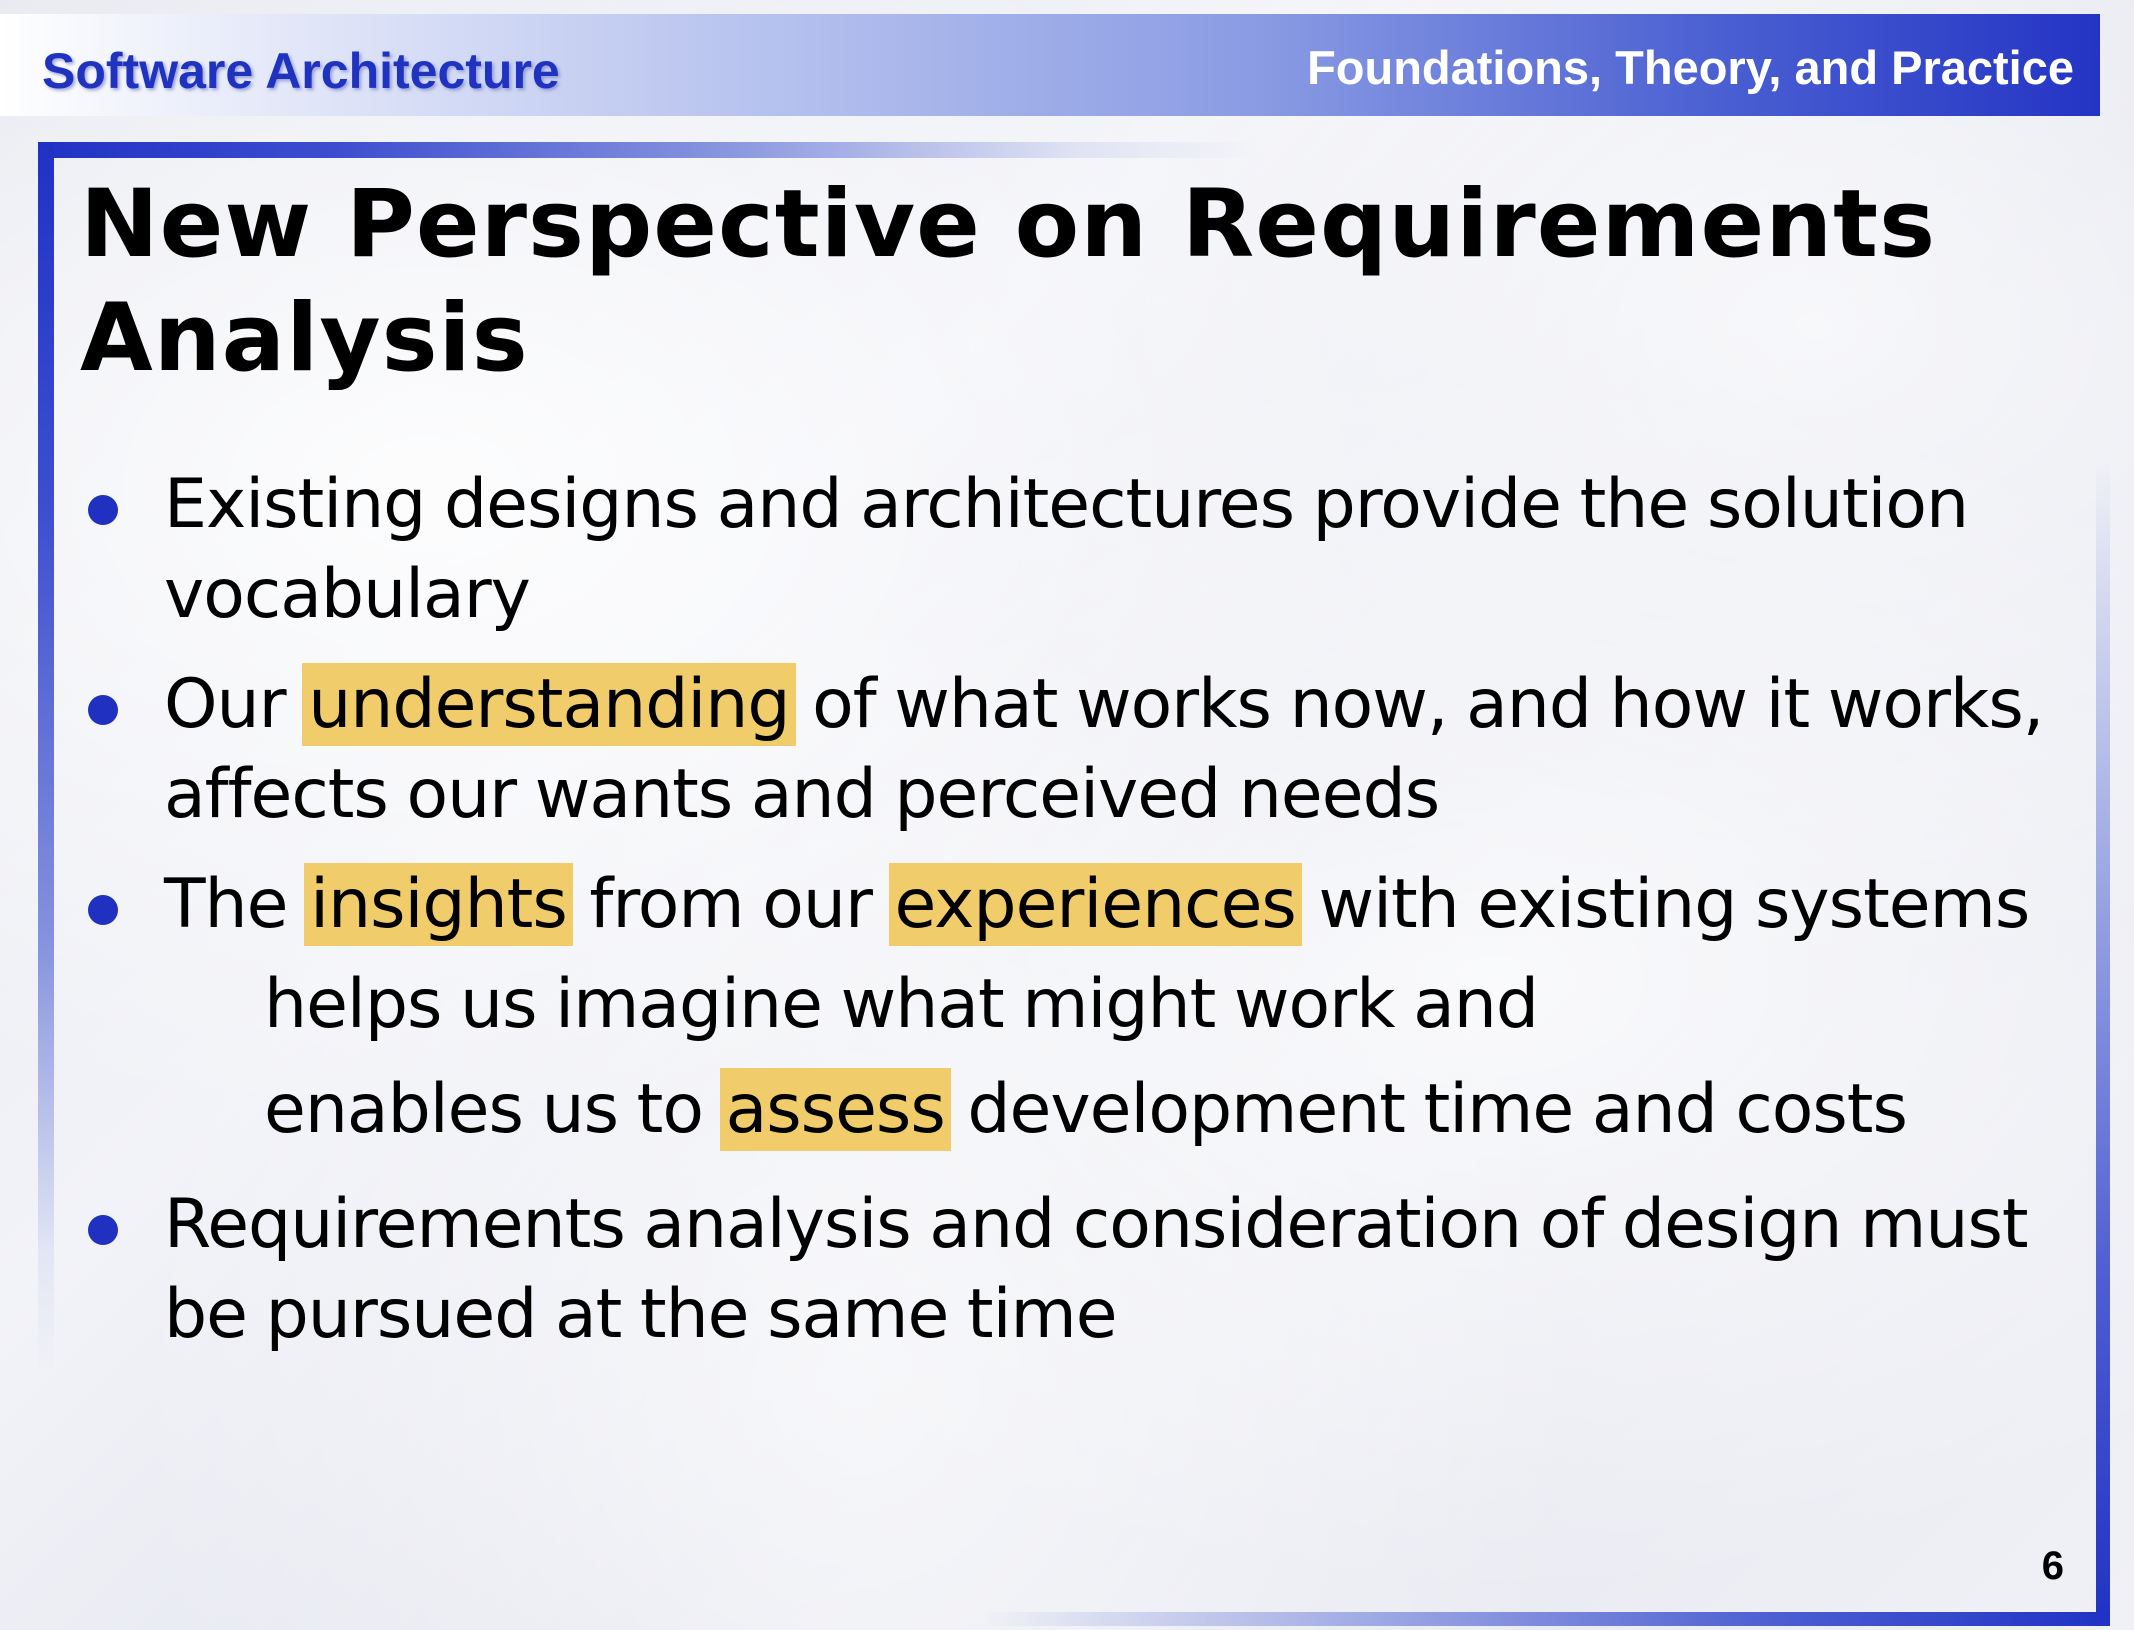 The image size is (2134, 1630). Describe the element at coordinates (1545, 1619) in the screenshot. I see `bottom-rule-divider` at that location.